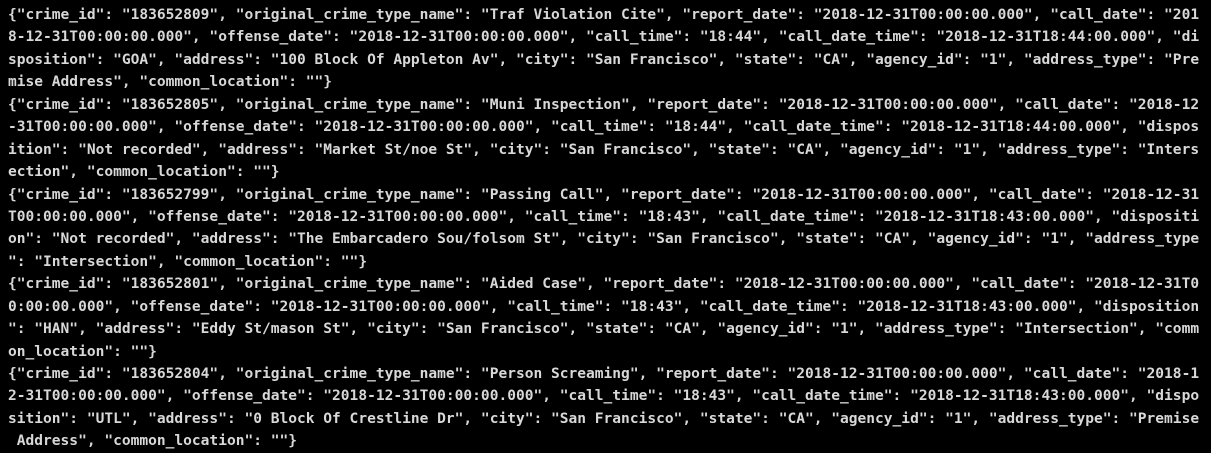 This screenshot has height=453, width=1211. What do you see at coordinates (82, 351) in the screenshot?
I see `output-line: on_location": ""}` at bounding box center [82, 351].